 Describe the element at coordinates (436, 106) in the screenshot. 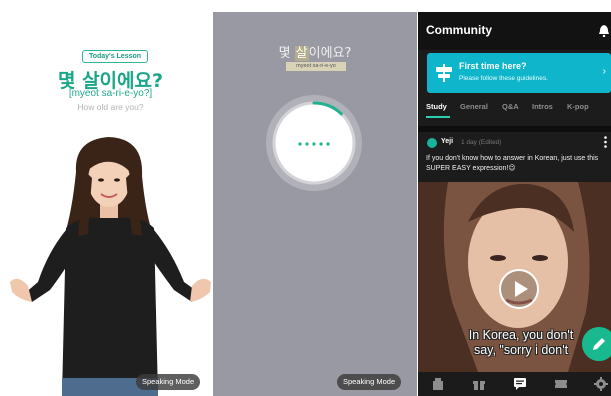

I see `tab-study: Study` at that location.